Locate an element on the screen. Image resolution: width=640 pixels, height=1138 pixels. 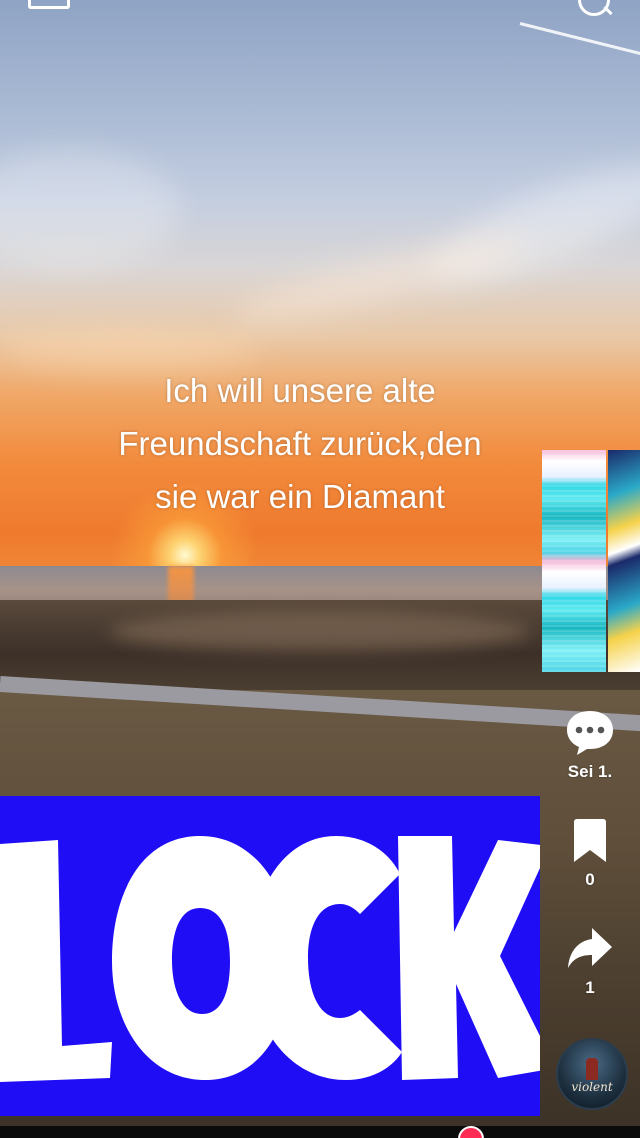
tidal-flat-shine is located at coordinates (320, 632).